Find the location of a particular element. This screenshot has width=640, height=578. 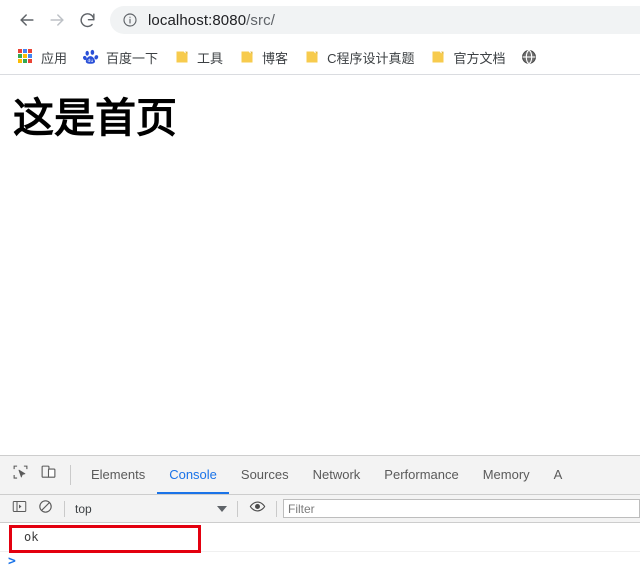

arrow-right-icon is located at coordinates (57, 20).